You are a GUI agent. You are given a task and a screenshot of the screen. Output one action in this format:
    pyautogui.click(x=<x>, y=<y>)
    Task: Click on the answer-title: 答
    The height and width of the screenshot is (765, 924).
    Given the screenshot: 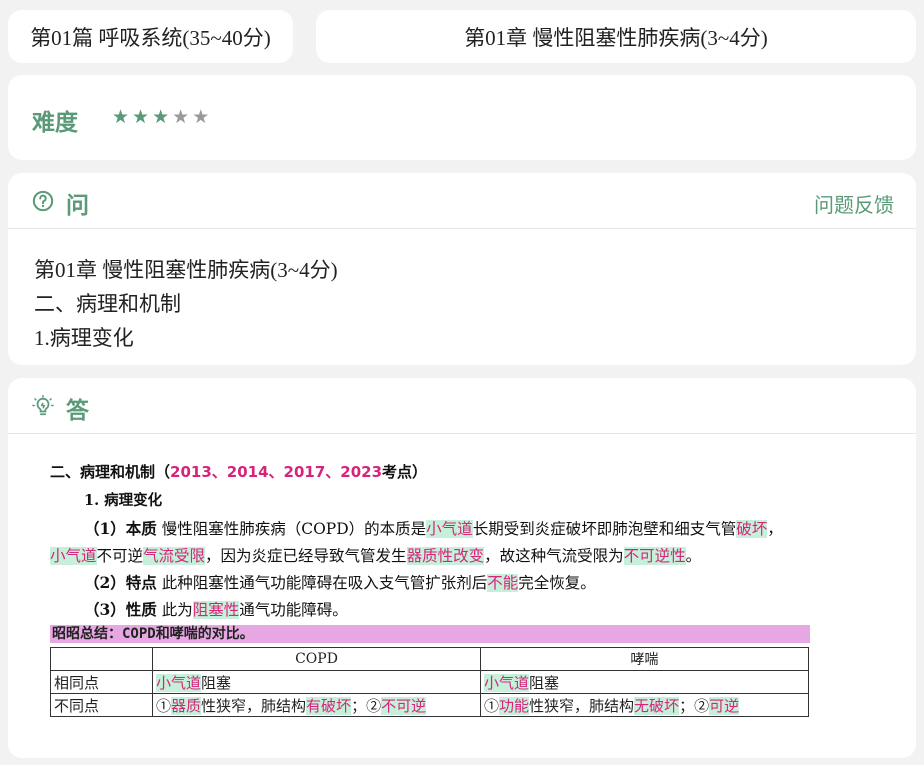 What is the action you would take?
    pyautogui.click(x=77, y=411)
    